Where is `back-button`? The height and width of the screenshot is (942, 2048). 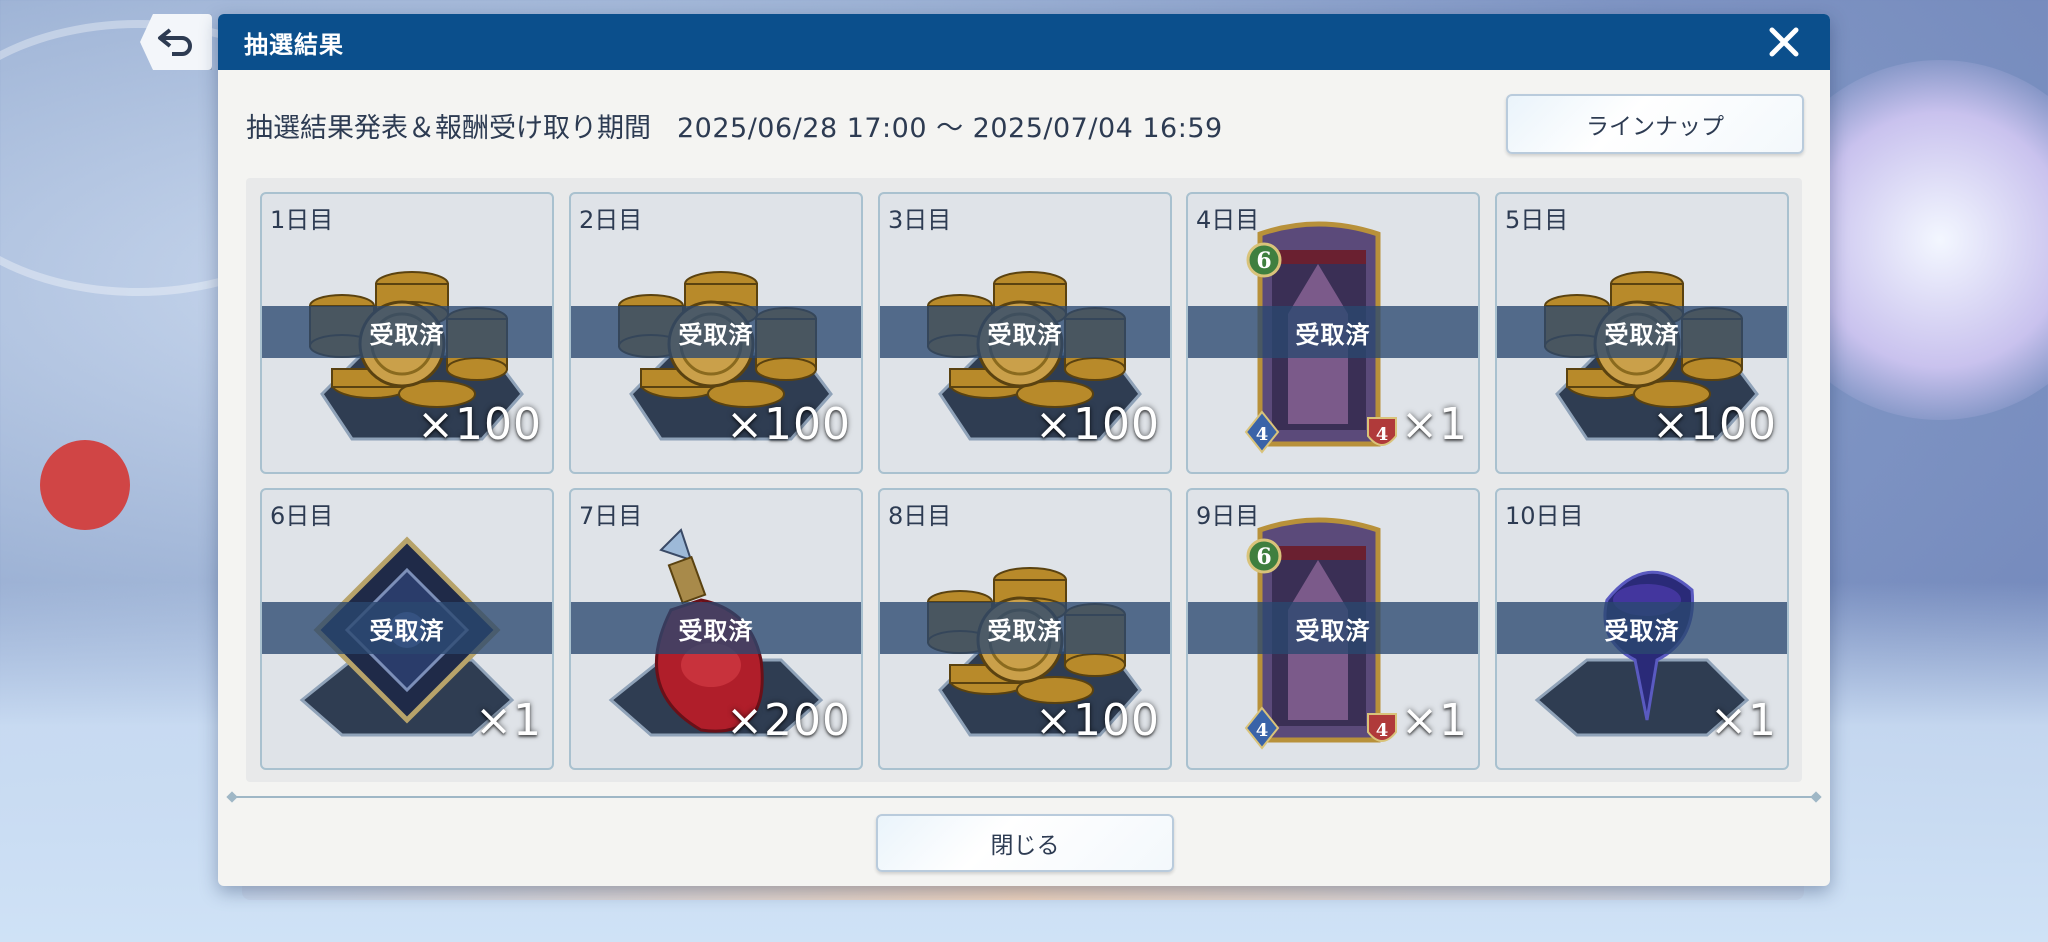
back-button is located at coordinates (176, 42).